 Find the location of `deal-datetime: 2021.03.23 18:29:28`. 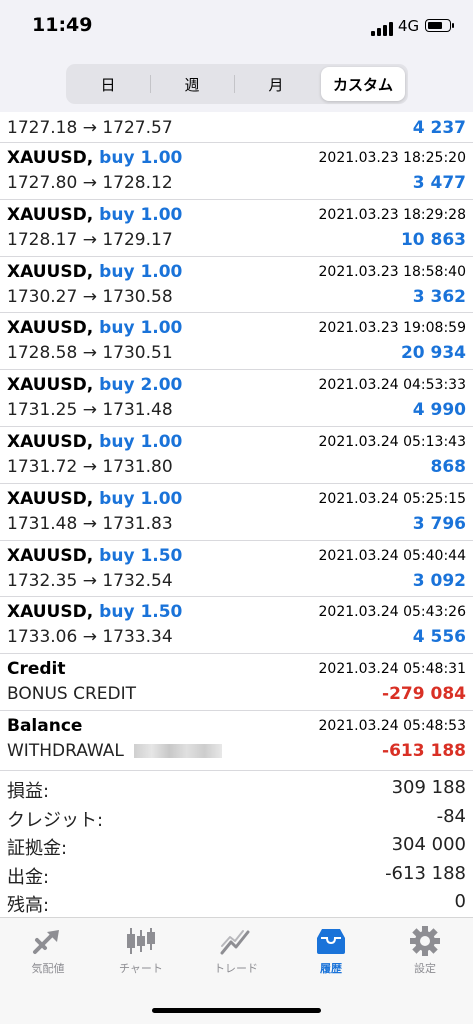

deal-datetime: 2021.03.23 18:29:28 is located at coordinates (392, 214).